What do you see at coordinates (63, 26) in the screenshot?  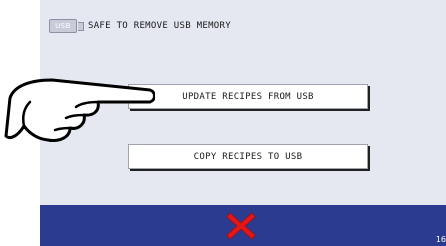 I see `usb-icon-label: USB` at bounding box center [63, 26].